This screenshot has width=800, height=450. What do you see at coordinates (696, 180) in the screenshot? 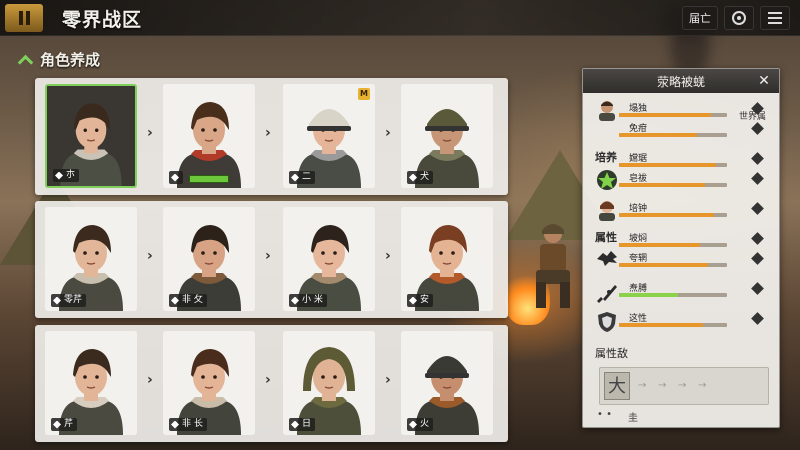
I see `stat-row: 皂祓` at bounding box center [696, 180].